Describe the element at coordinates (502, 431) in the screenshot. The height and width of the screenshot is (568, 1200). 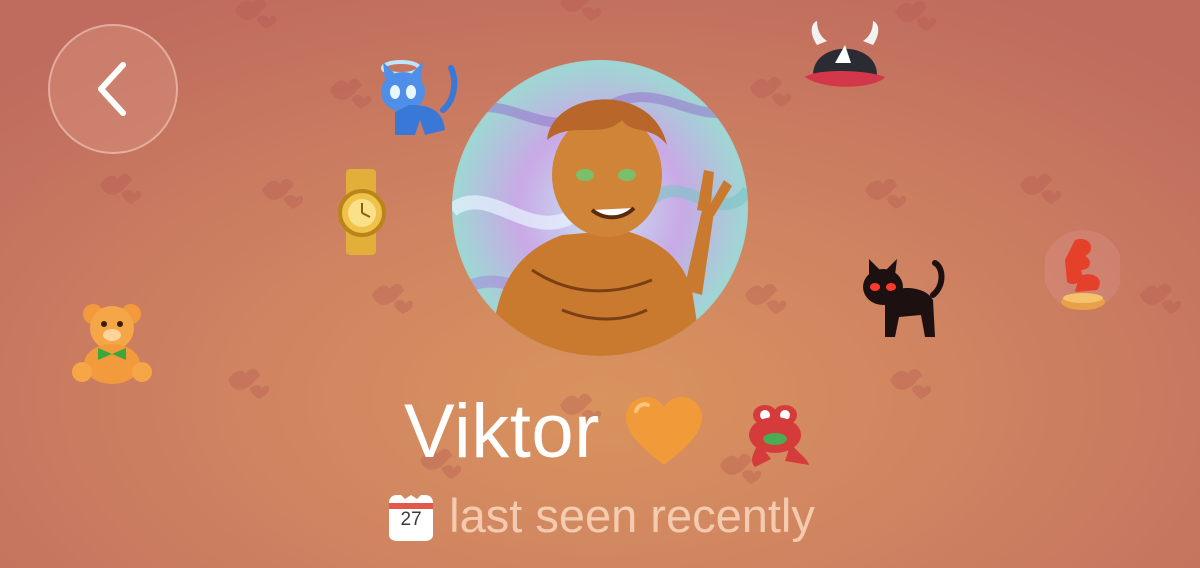
I see `profile-name: Viktor` at that location.